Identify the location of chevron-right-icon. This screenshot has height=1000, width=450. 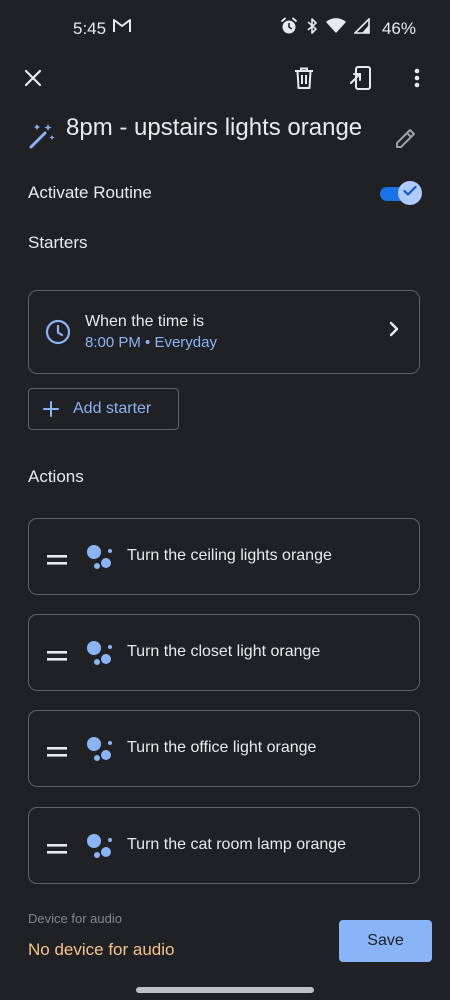
(394, 331).